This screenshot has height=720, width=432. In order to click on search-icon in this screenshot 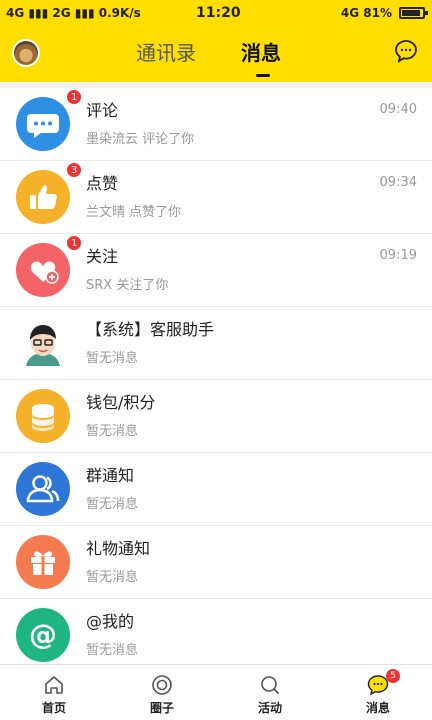, I will do `click(270, 685)`.